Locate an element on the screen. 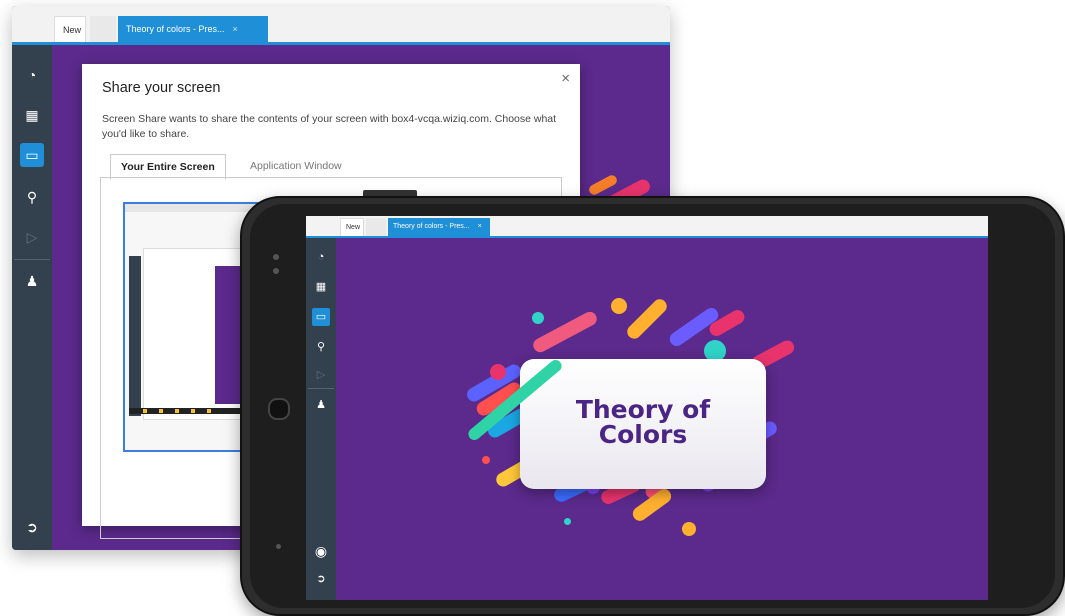  tab-application-window: Application Window is located at coordinates (296, 166).